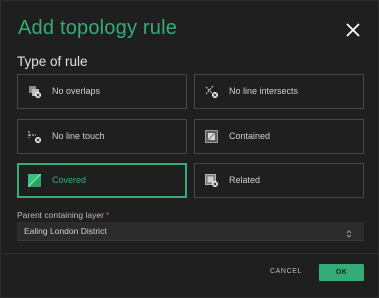 Image resolution: width=379 pixels, height=298 pixels. I want to click on rule-no-overlaps: No overlaps, so click(102, 91).